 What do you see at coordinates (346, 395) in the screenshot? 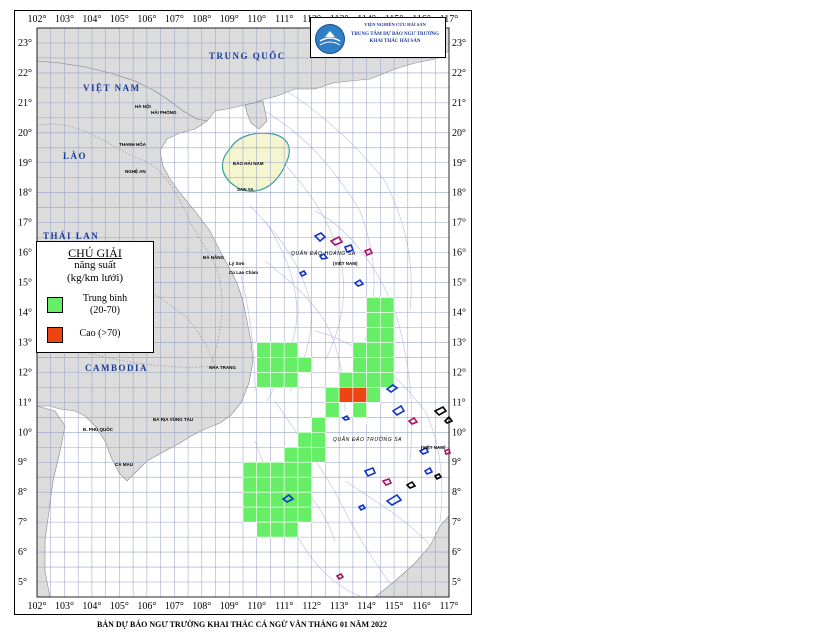
I see `forecast-cell-high` at bounding box center [346, 395].